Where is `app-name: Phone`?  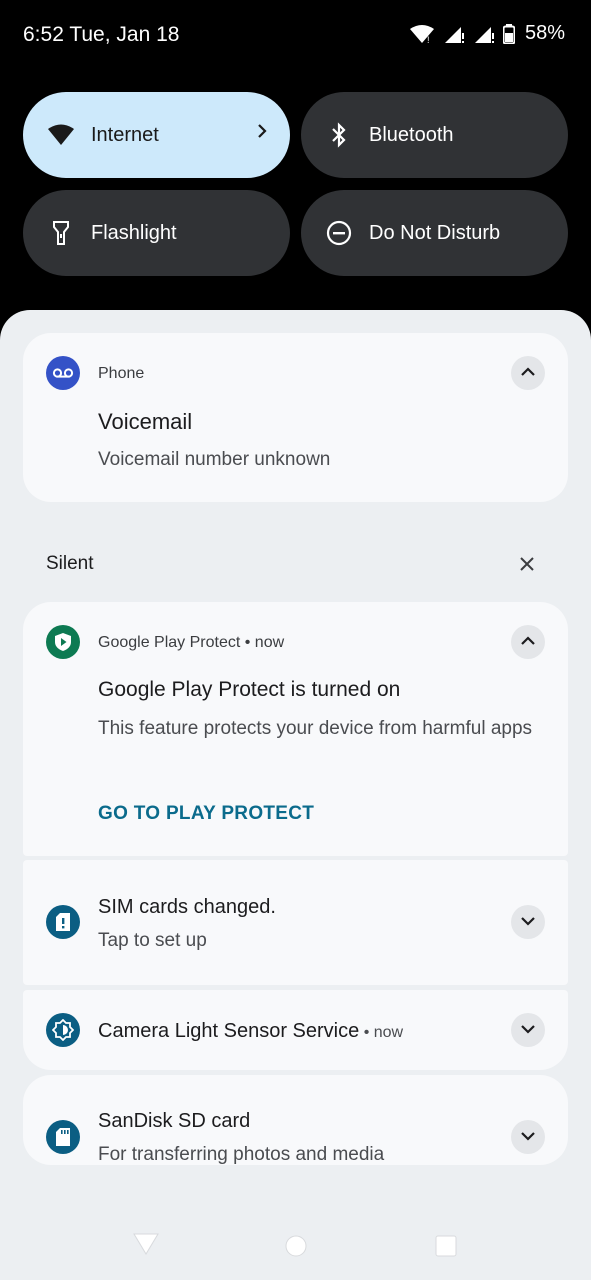 app-name: Phone is located at coordinates (121, 373).